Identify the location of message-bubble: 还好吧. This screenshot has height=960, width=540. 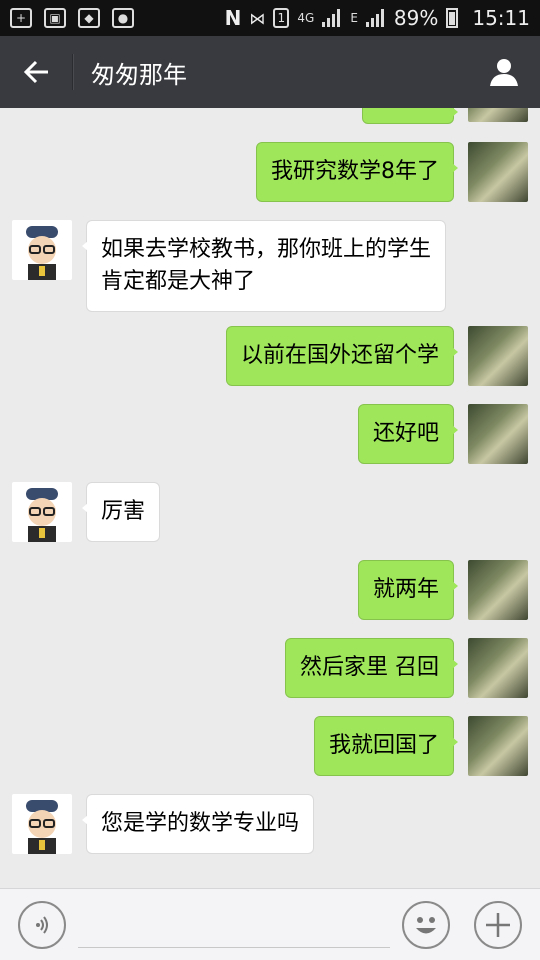
(408, 434).